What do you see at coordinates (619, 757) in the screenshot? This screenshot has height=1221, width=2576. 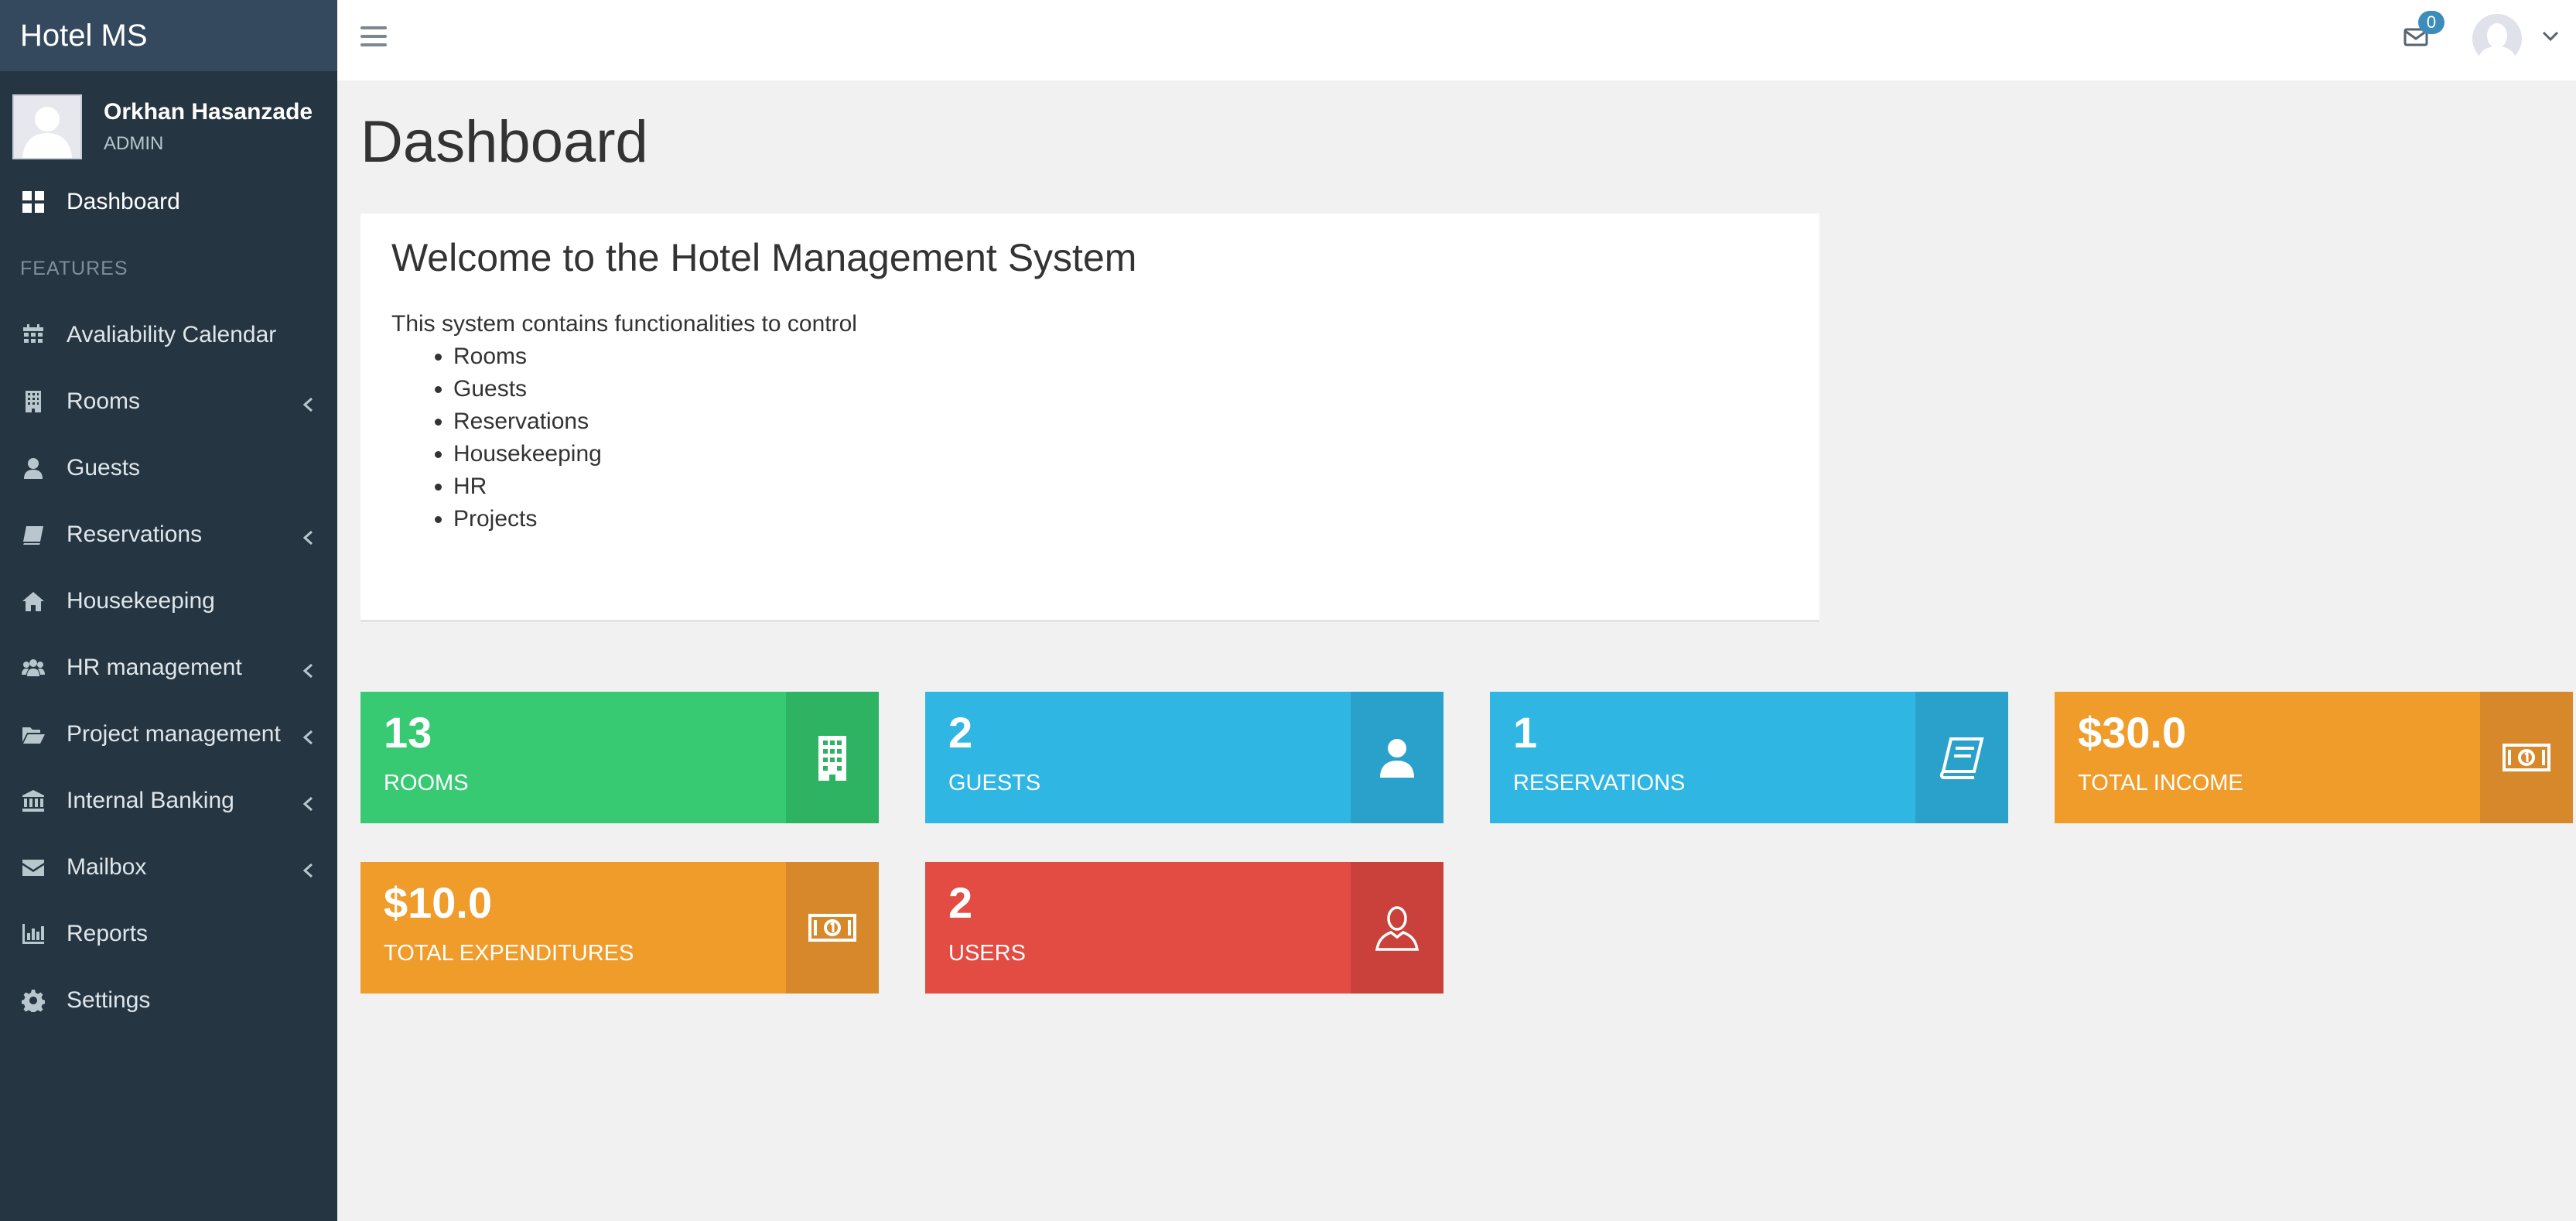 I see `stat-box-rooms: 13 ROOMS` at bounding box center [619, 757].